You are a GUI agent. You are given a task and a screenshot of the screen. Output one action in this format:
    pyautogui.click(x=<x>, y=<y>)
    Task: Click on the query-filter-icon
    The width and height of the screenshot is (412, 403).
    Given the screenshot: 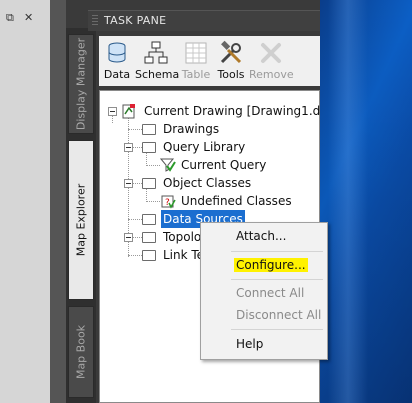 What is the action you would take?
    pyautogui.click(x=168, y=165)
    